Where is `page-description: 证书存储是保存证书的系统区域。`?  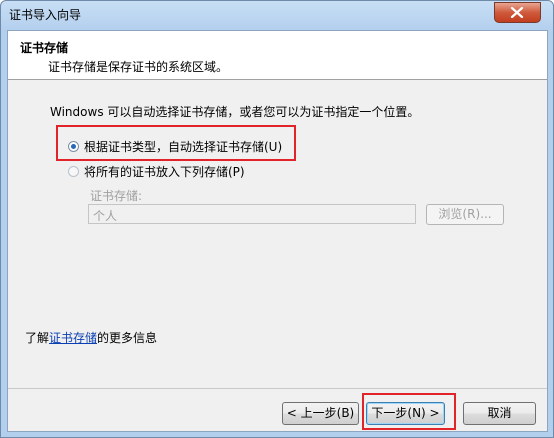
page-description: 证书存储是保存证书的系统区域。 is located at coordinates (138, 67).